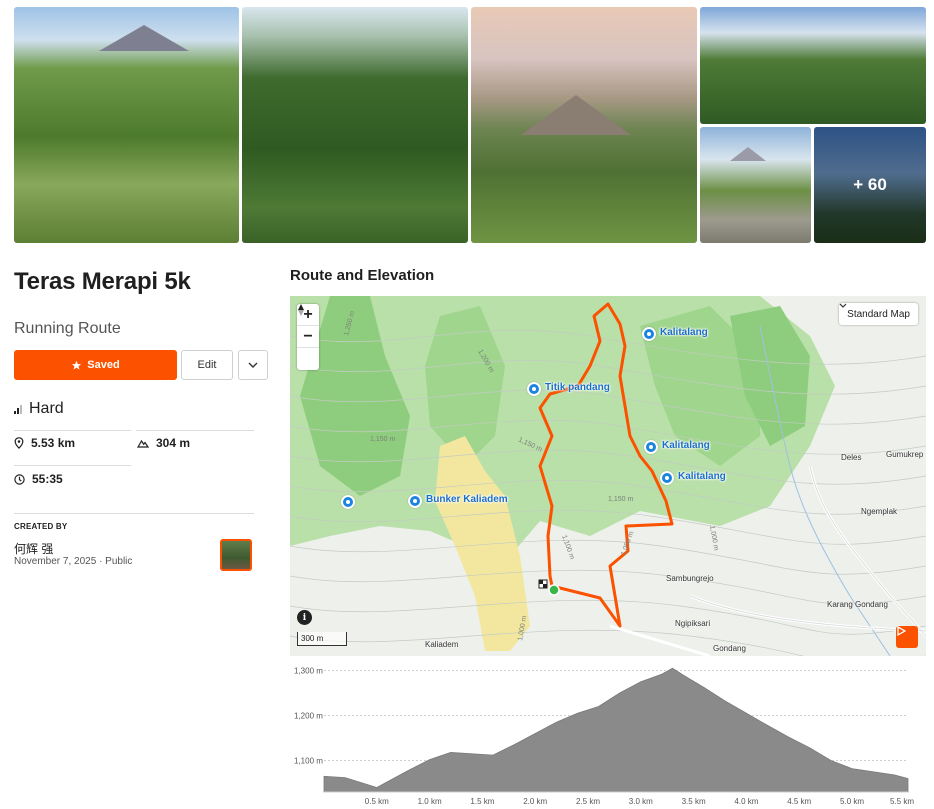 This screenshot has width=934, height=809. What do you see at coordinates (308, 716) in the screenshot?
I see `y-tick-label: 1,200 m` at bounding box center [308, 716].